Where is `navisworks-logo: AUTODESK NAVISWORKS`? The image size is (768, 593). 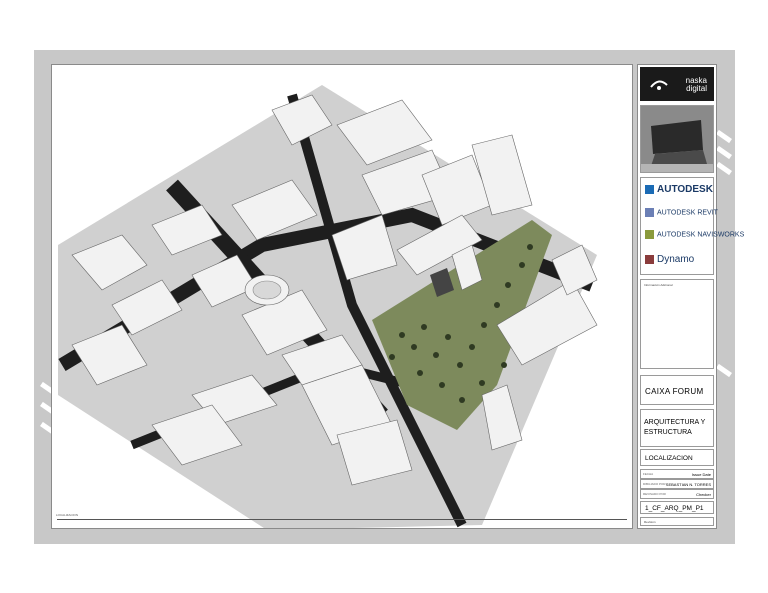 navisworks-logo: AUTODESK NAVISWORKS is located at coordinates (694, 234).